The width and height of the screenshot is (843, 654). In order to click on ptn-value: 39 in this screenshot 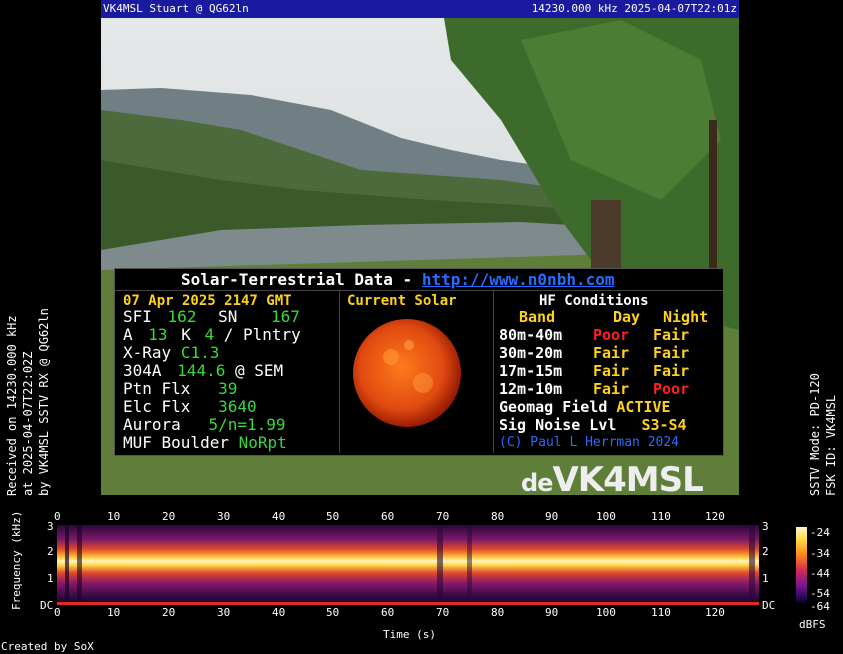, I will do `click(228, 388)`.